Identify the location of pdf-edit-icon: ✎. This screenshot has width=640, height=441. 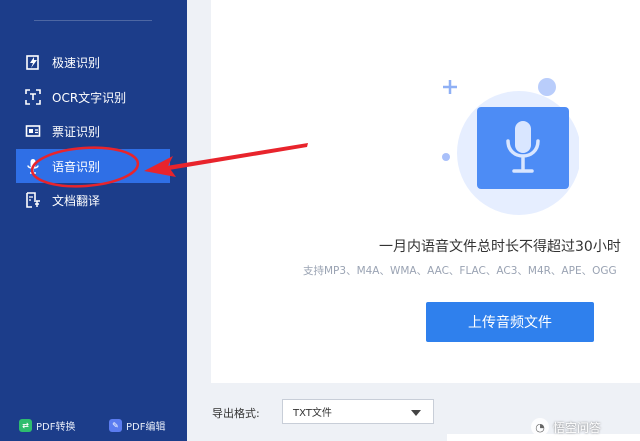
(115, 425).